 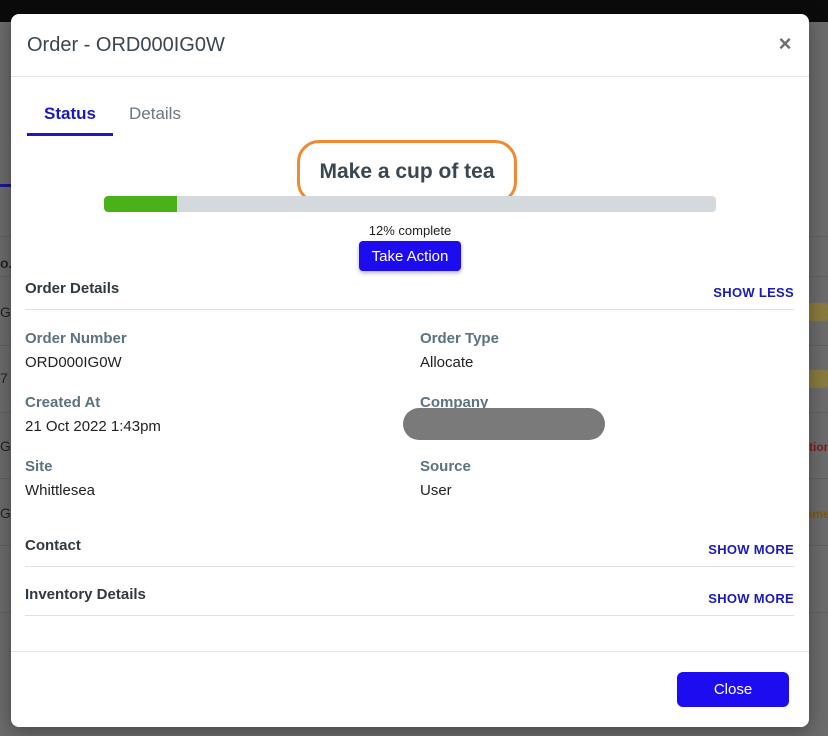 I want to click on source-value: User, so click(x=436, y=490).